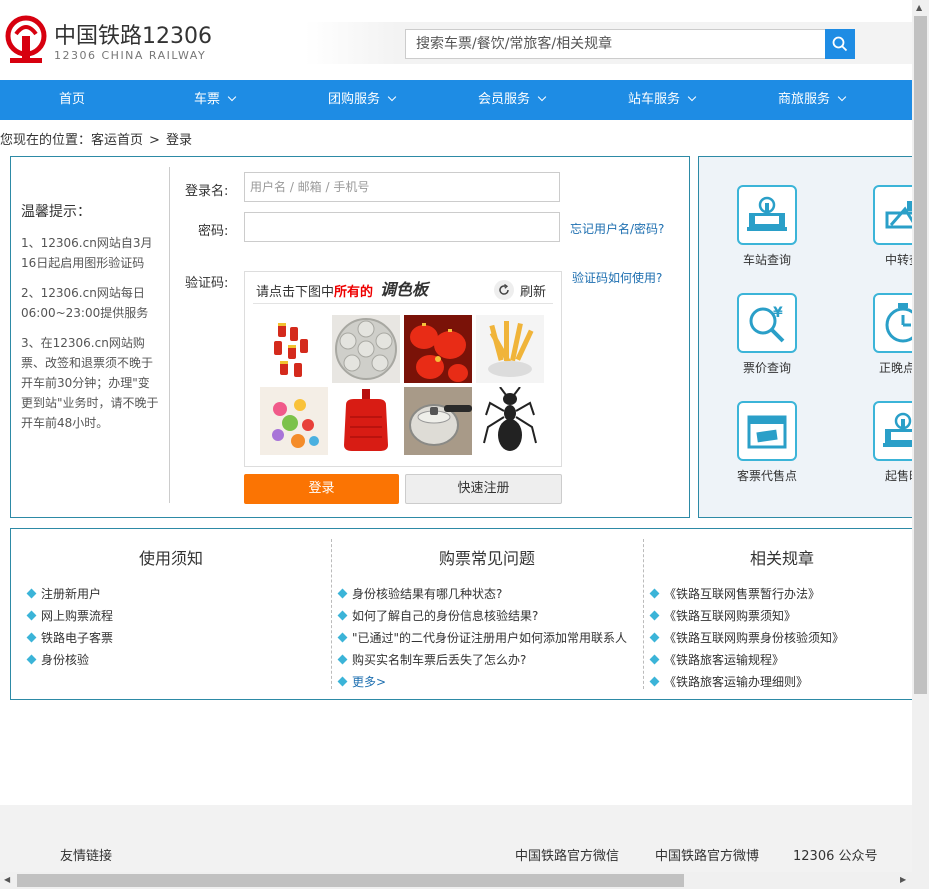 The width and height of the screenshot is (929, 889). I want to click on notice-link-text: 身份核验结果有哪几种状态?, so click(427, 594).